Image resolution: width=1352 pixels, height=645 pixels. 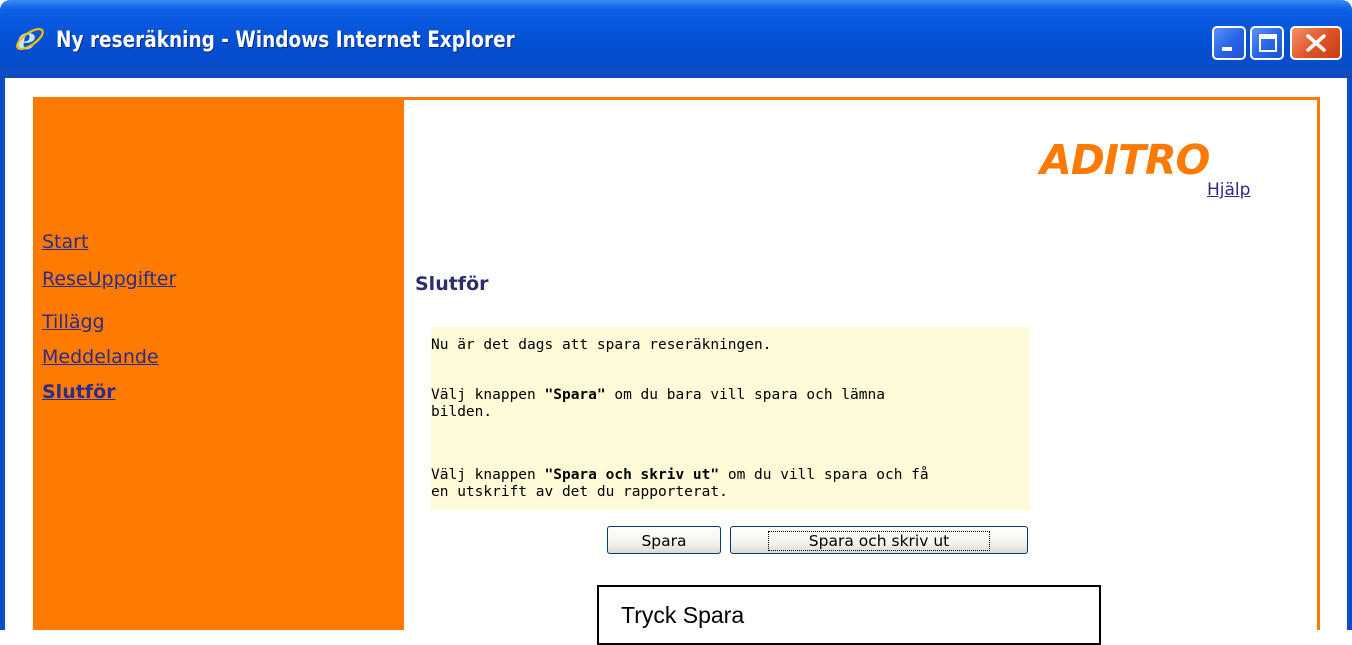 What do you see at coordinates (1227, 49) in the screenshot?
I see `minimize-icon` at bounding box center [1227, 49].